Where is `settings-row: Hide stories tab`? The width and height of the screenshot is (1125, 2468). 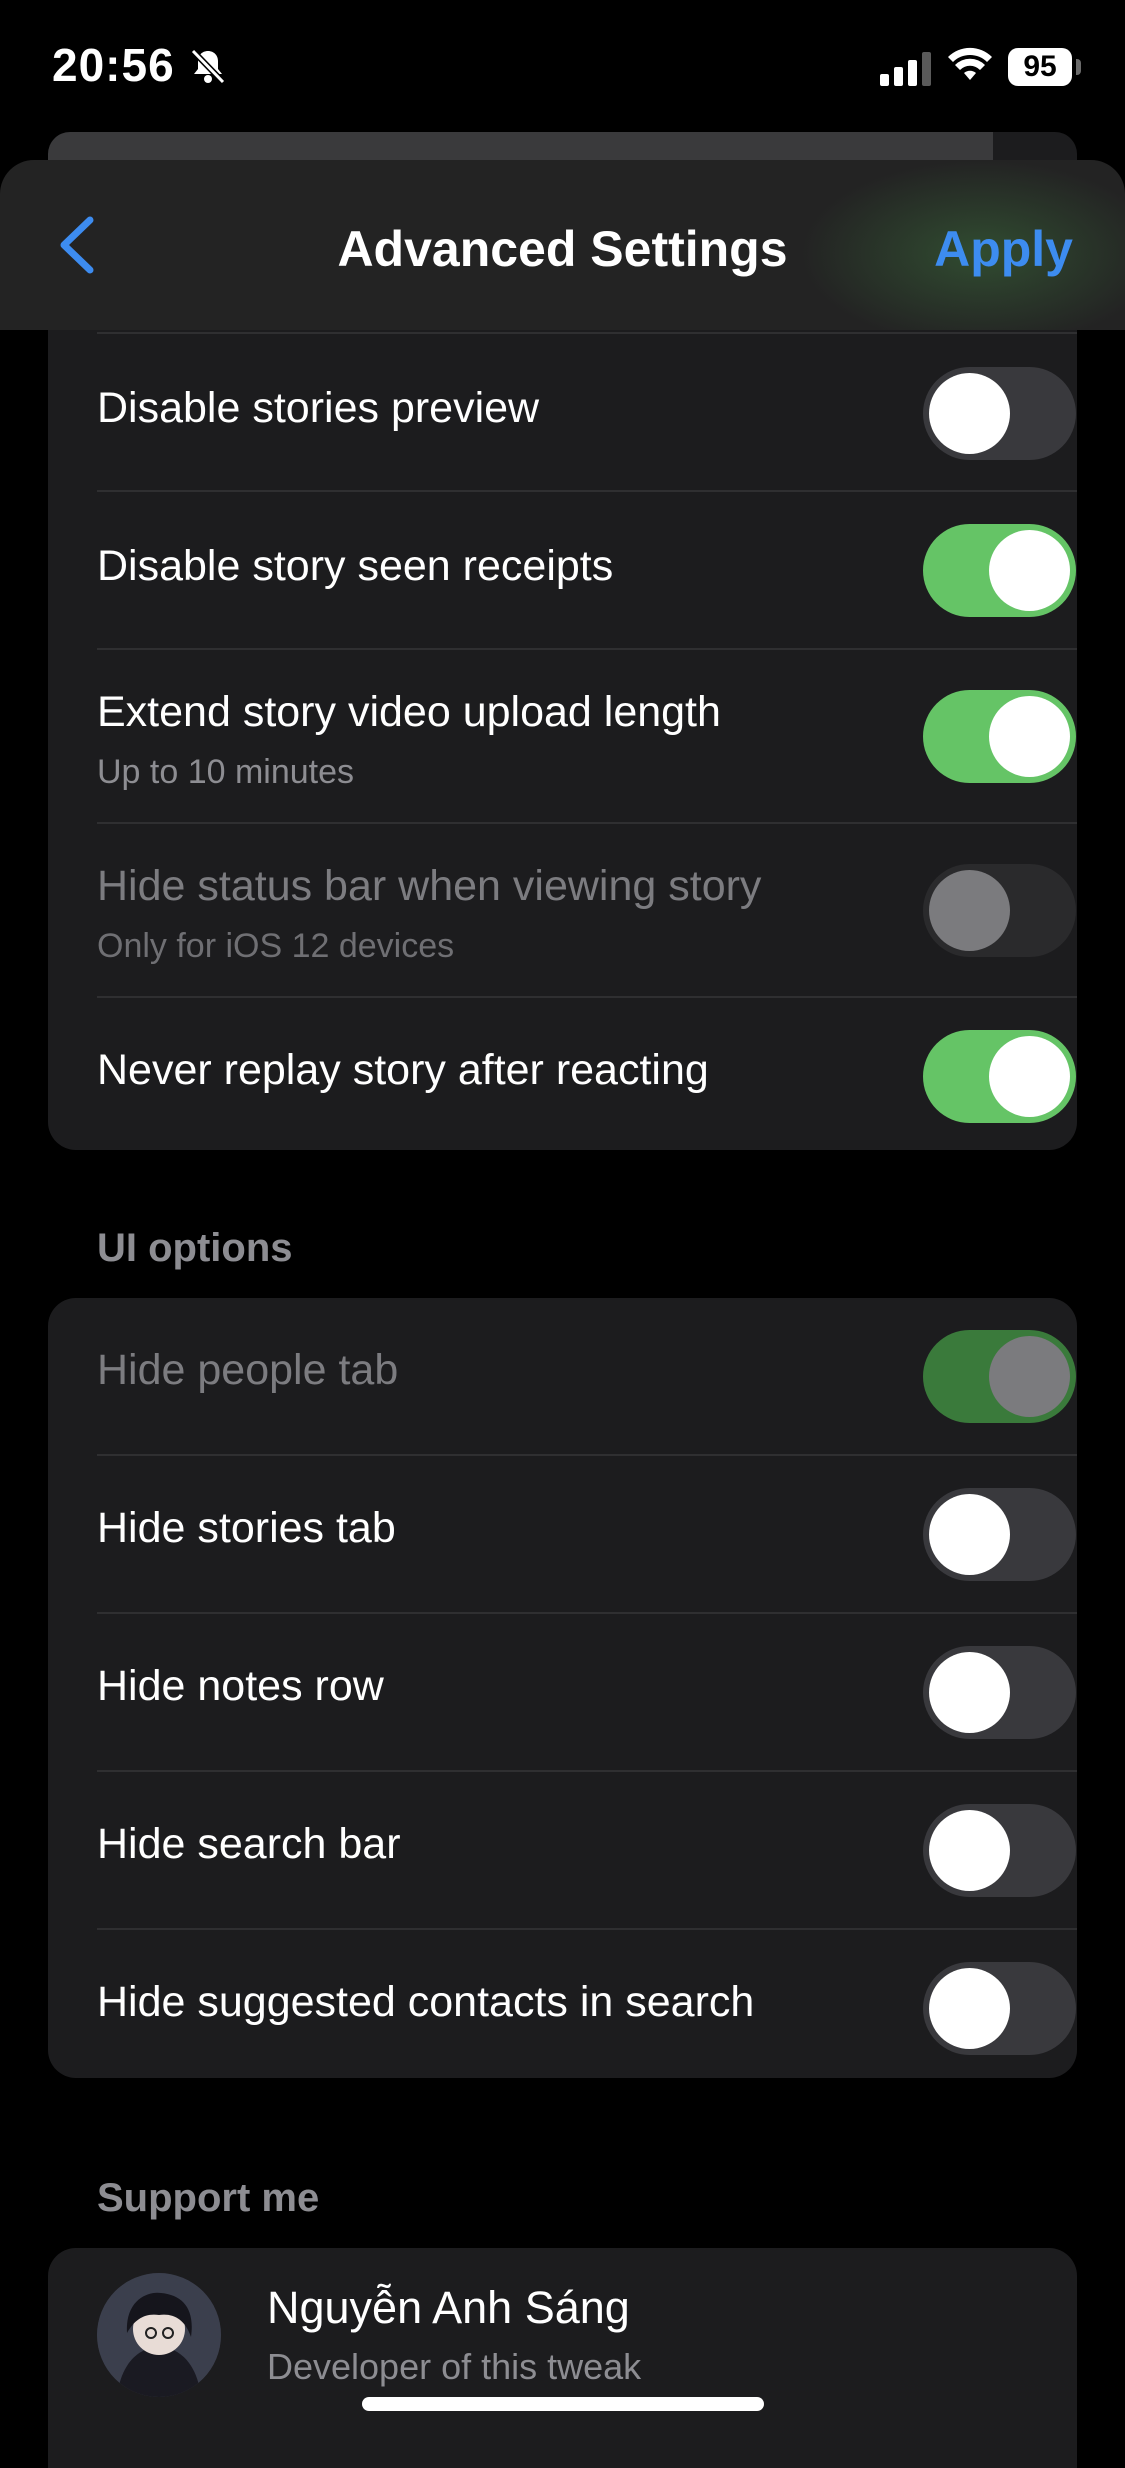
settings-row: Hide stories tab is located at coordinates (587, 1535).